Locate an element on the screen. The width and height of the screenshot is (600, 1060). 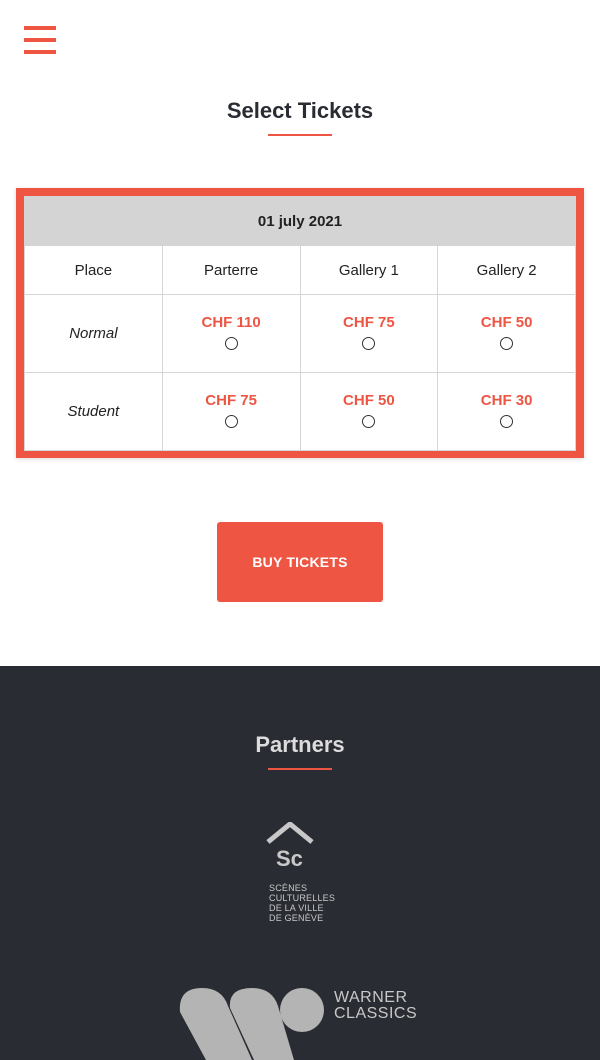
column-header-gallery-2: Gallery 2 is located at coordinates (506, 270).